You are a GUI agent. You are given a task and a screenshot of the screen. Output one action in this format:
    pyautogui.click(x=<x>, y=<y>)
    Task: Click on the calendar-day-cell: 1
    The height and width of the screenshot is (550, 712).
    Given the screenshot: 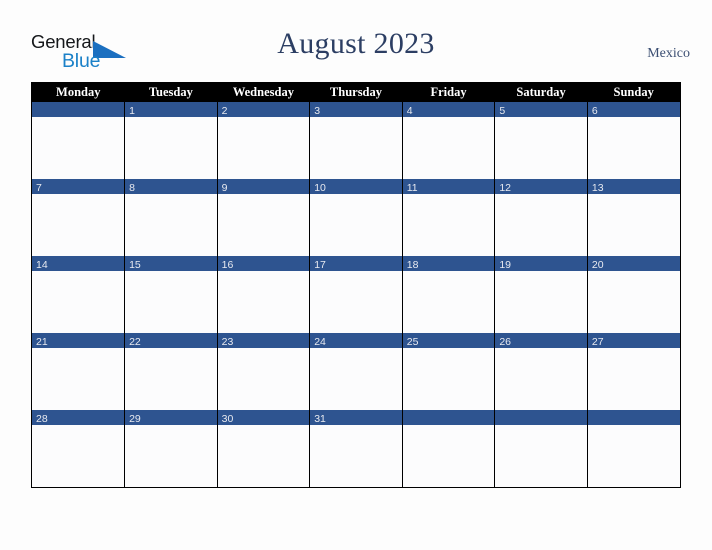 What is the action you would take?
    pyautogui.click(x=171, y=140)
    